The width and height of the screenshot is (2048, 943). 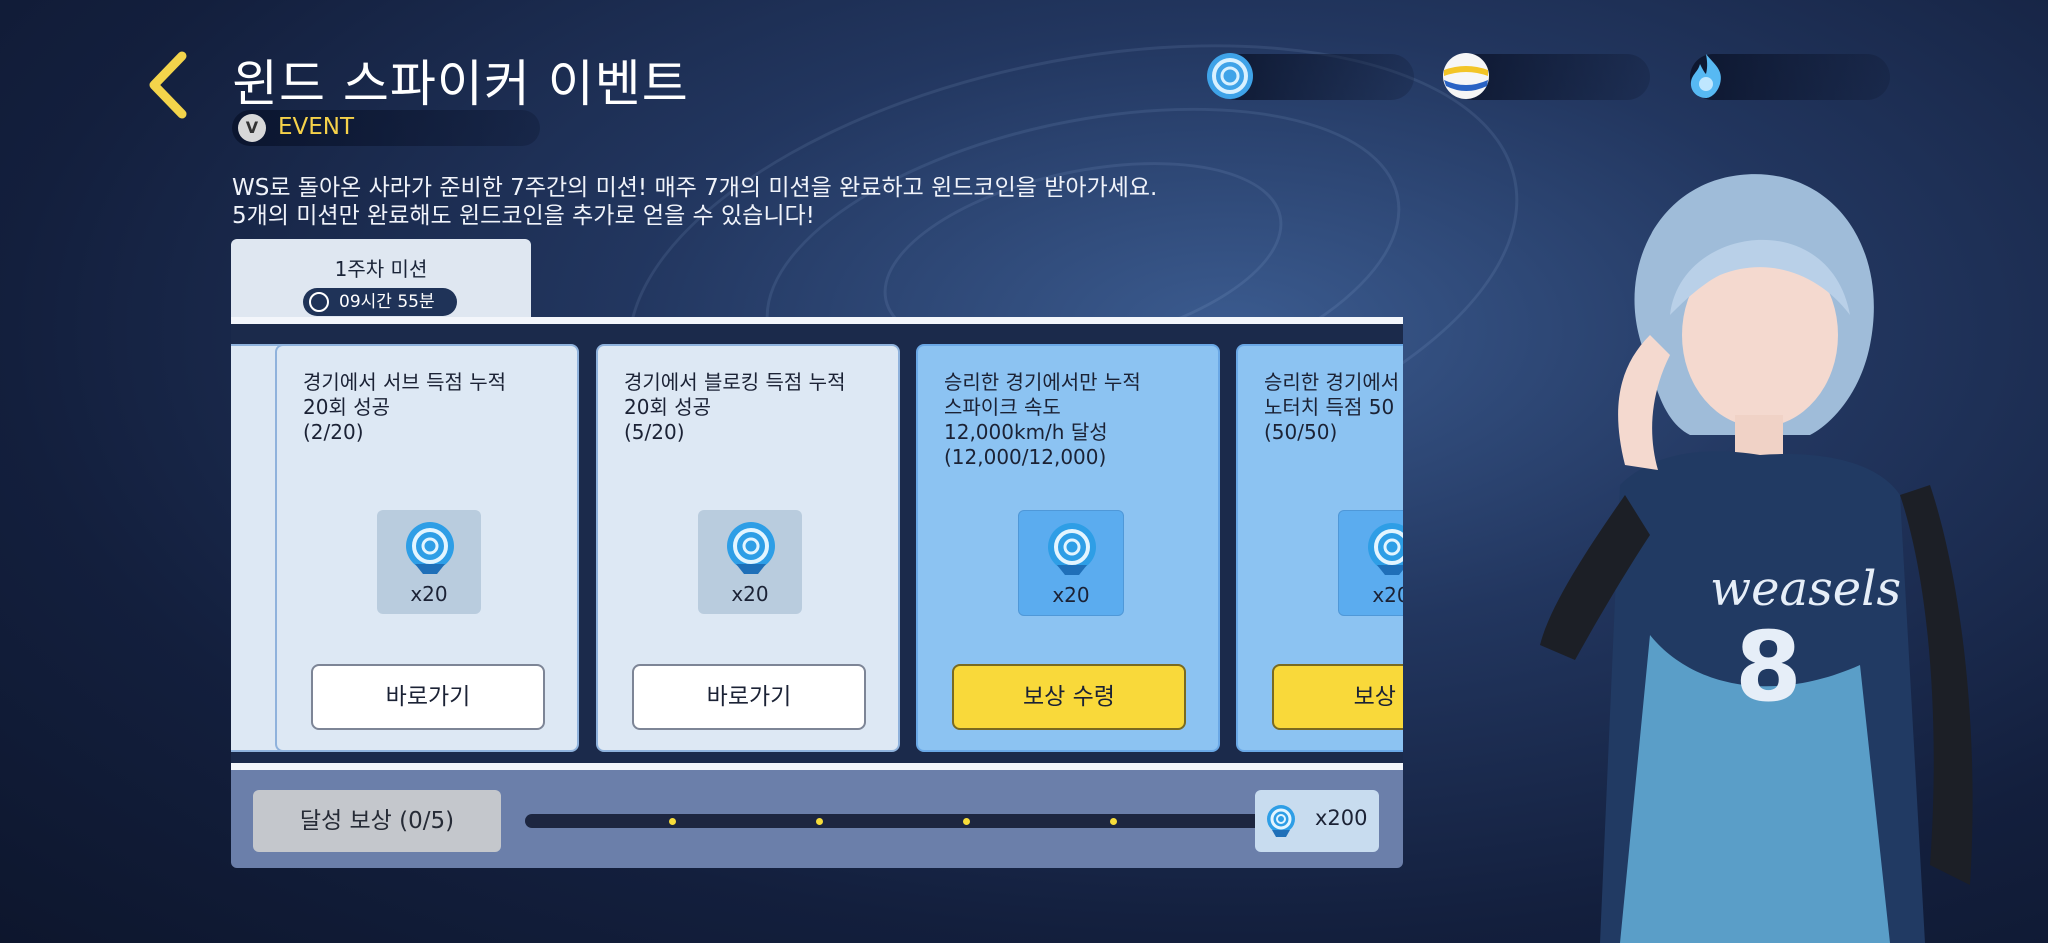 I want to click on mission-text: 경기에서 서브 득점 누적 20회 성공 (2/20), so click(x=405, y=407).